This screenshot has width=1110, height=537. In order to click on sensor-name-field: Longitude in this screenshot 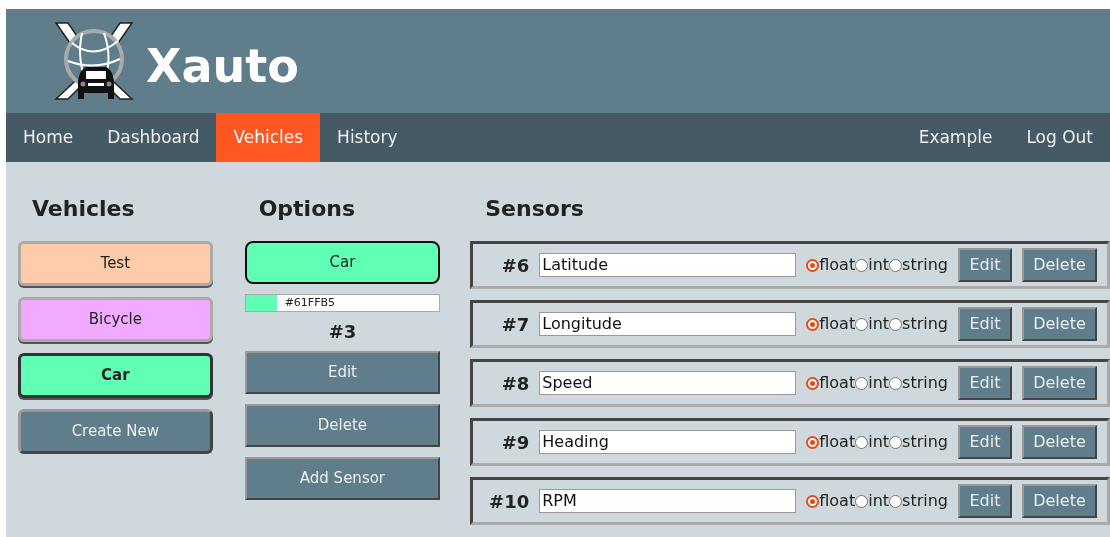, I will do `click(668, 324)`.